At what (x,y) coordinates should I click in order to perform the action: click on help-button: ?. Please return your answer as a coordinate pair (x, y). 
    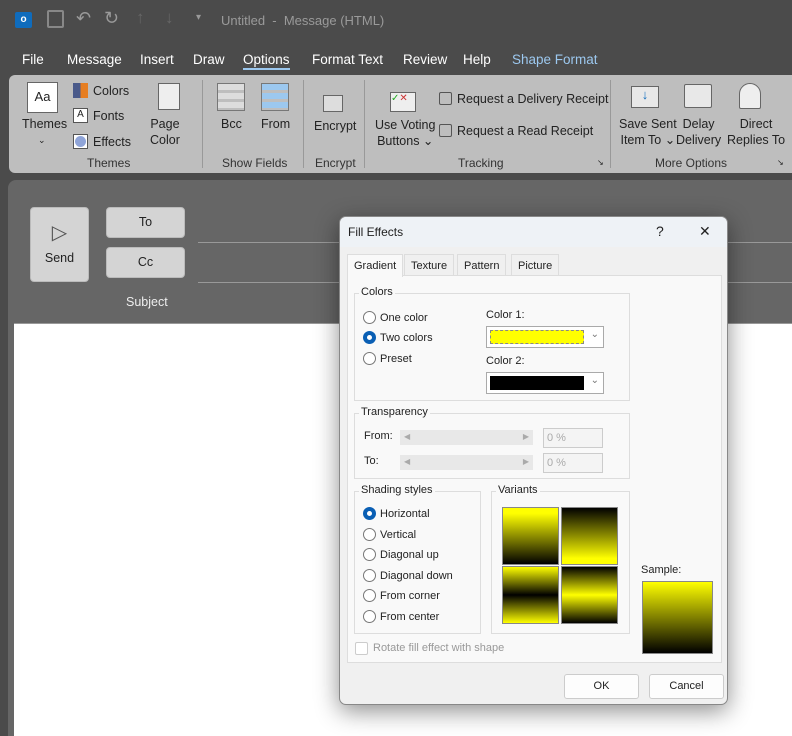
    Looking at the image, I should click on (660, 231).